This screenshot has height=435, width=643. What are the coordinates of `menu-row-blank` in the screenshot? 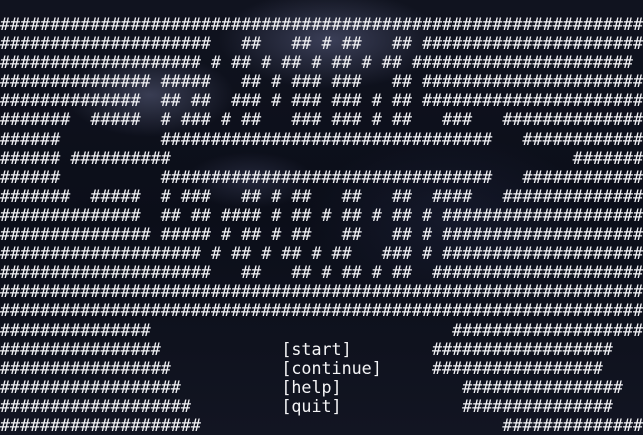 It's located at (351, 425).